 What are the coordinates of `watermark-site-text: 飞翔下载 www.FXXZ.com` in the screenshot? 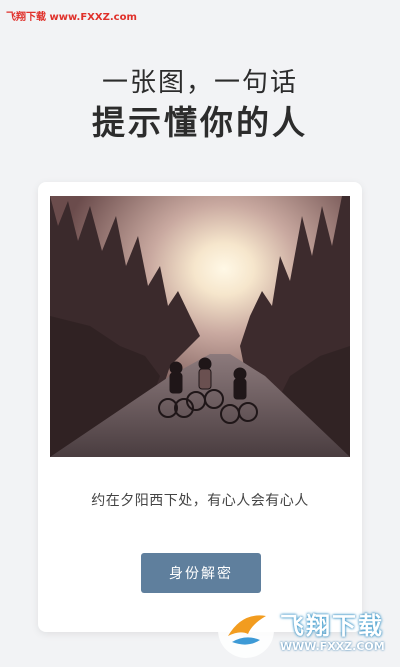 It's located at (71, 17).